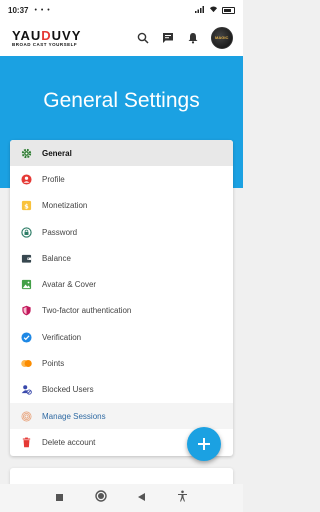 This screenshot has width=320, height=512. What do you see at coordinates (69, 442) in the screenshot?
I see `menu-item-label: Delete account` at bounding box center [69, 442].